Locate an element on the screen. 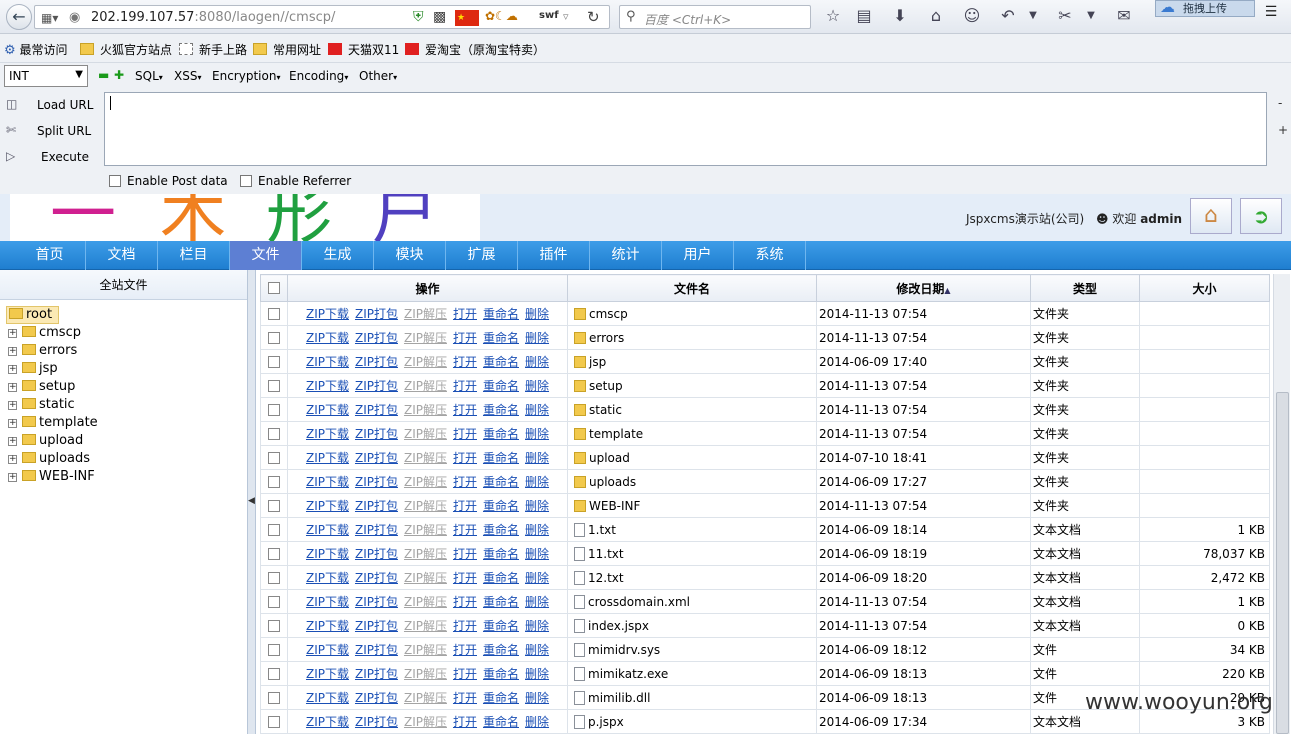 The height and width of the screenshot is (734, 1291). file-name: cmscp is located at coordinates (608, 314).